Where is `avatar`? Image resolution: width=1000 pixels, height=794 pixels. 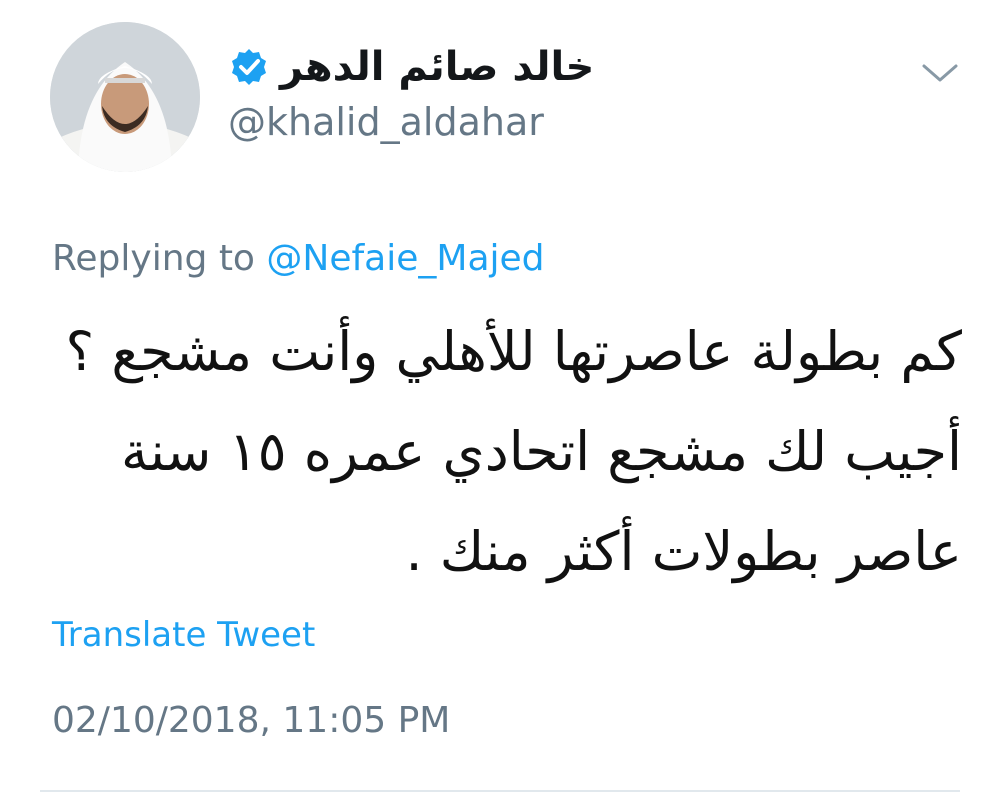
avatar is located at coordinates (125, 97).